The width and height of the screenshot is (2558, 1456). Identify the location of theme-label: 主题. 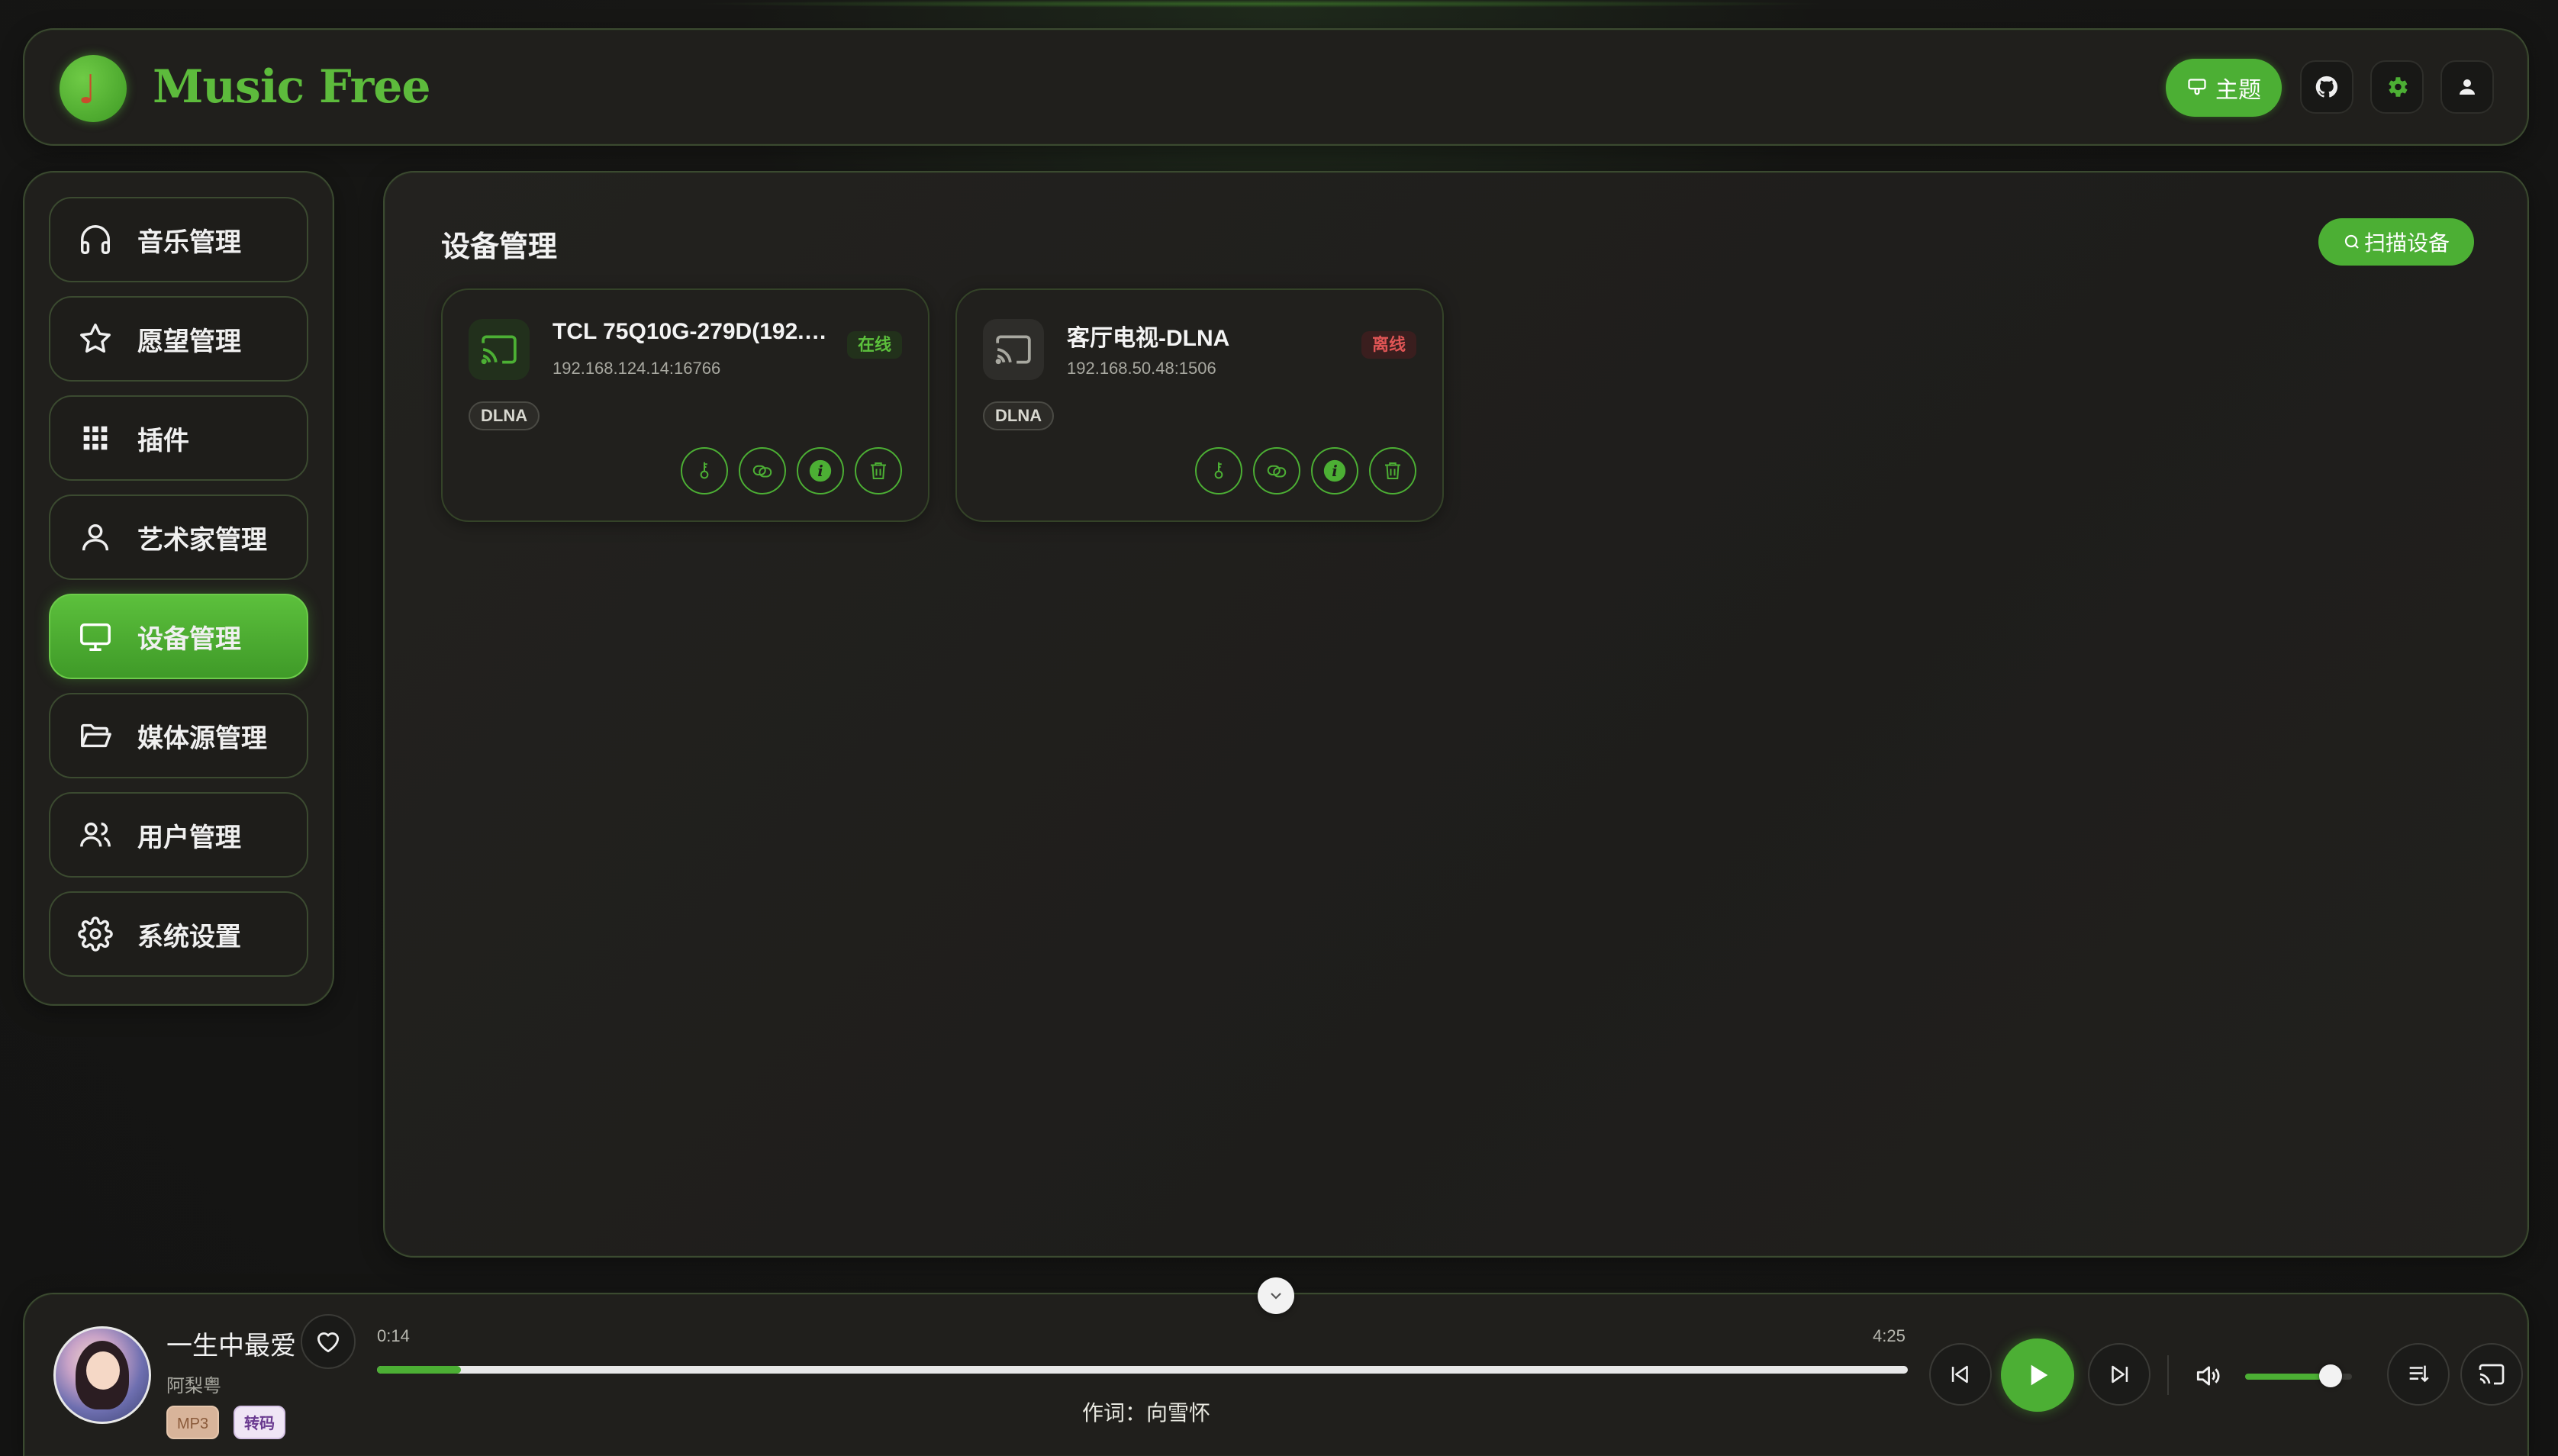
(2238, 90).